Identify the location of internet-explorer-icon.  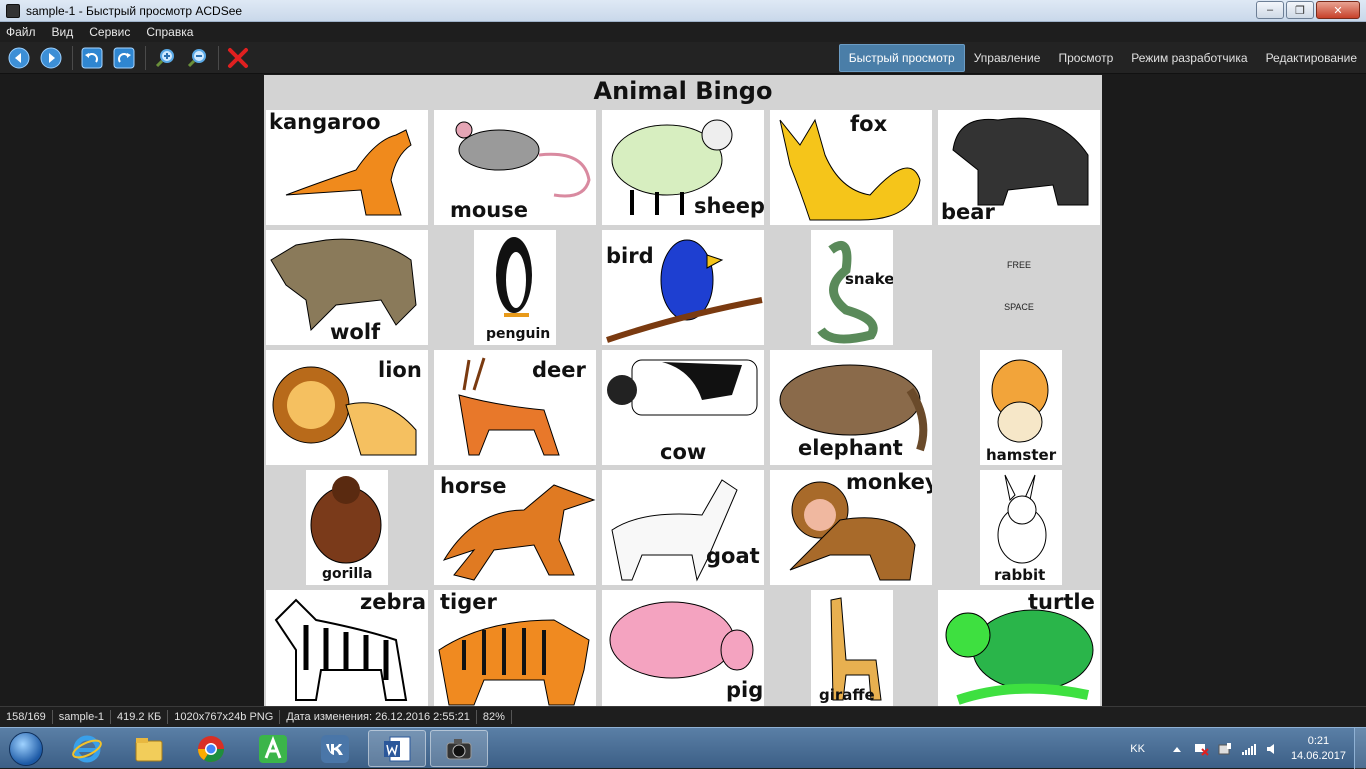
(87, 748).